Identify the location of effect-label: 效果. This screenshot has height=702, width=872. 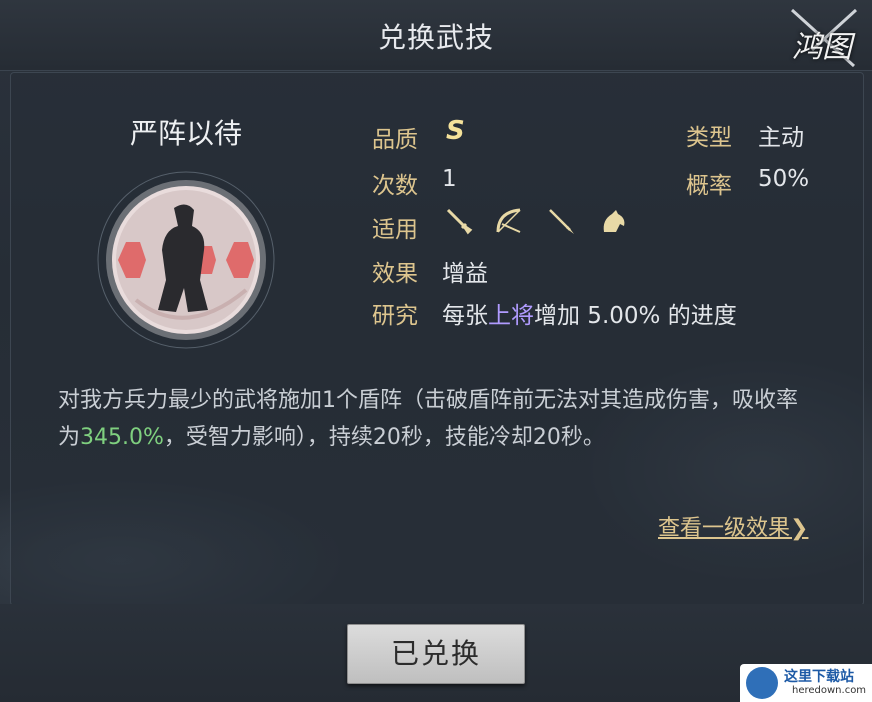
(395, 274).